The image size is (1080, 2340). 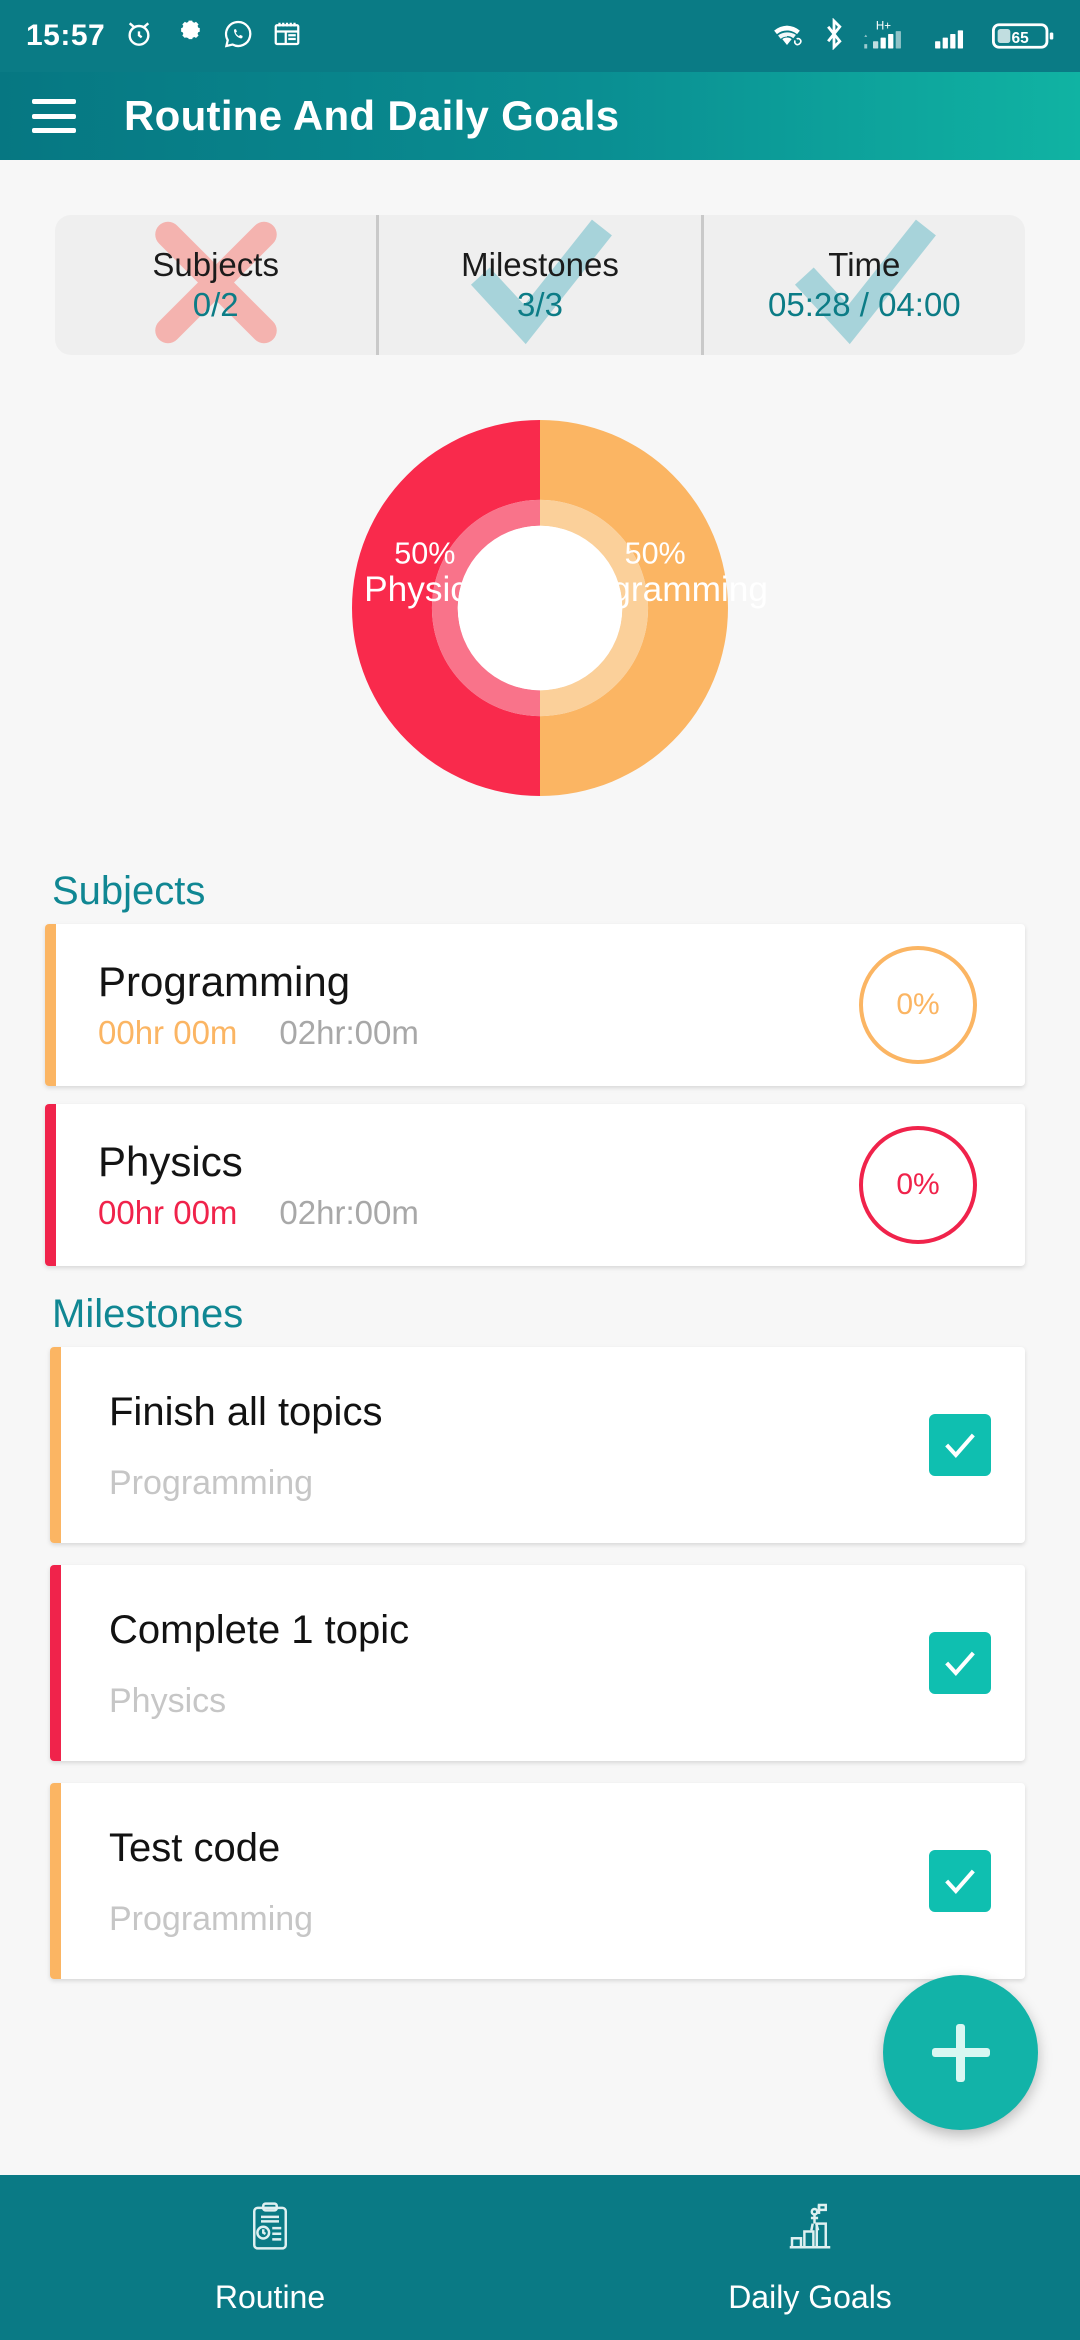 I want to click on hamburger-icon, so click(x=54, y=116).